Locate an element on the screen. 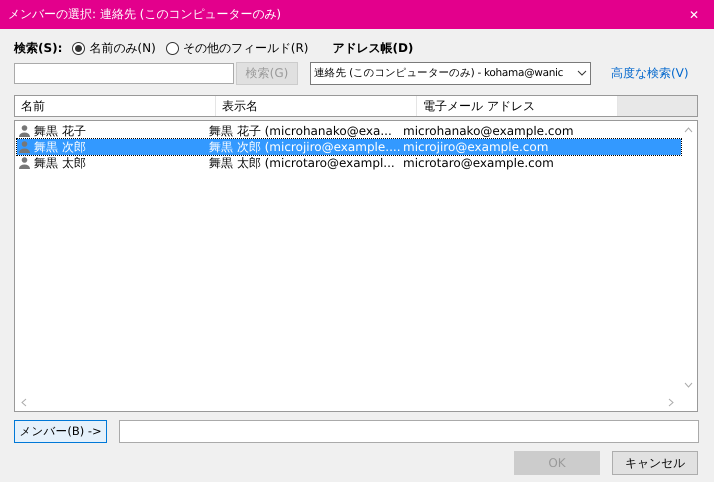 The height and width of the screenshot is (482, 714). contact-row: 舞黒 太郎 舞黒 太郎 (microtaro@exampl... microtaro@example.com is located at coordinates (349, 163).